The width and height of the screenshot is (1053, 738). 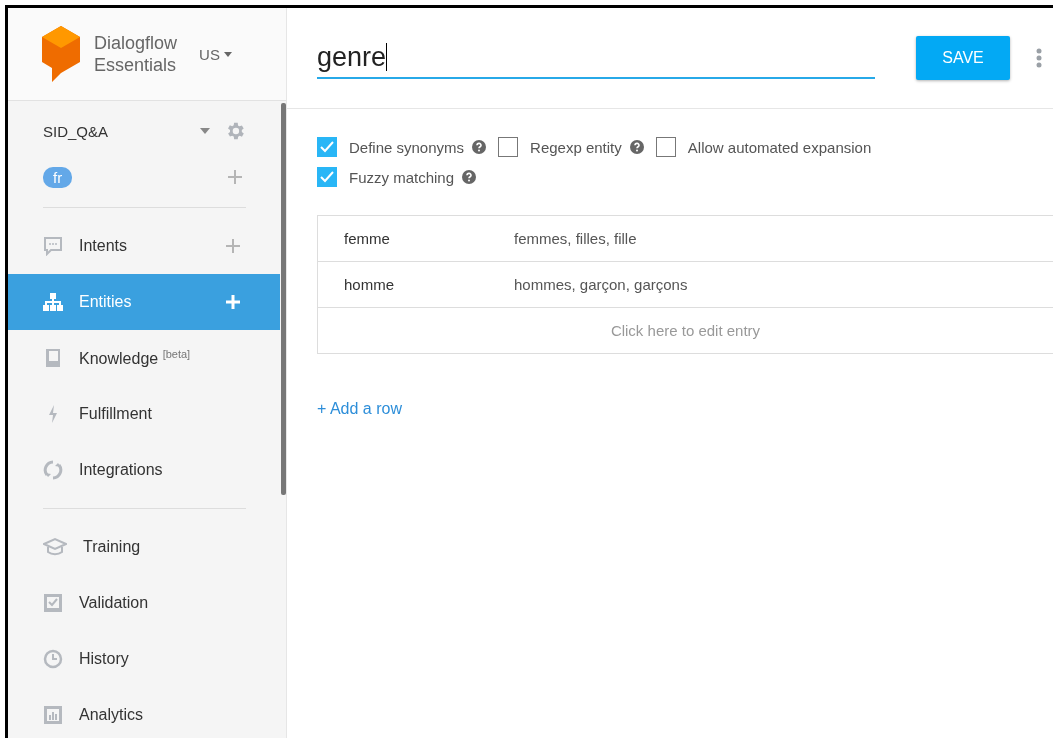 I want to click on hierarchy-icon, so click(x=53, y=302).